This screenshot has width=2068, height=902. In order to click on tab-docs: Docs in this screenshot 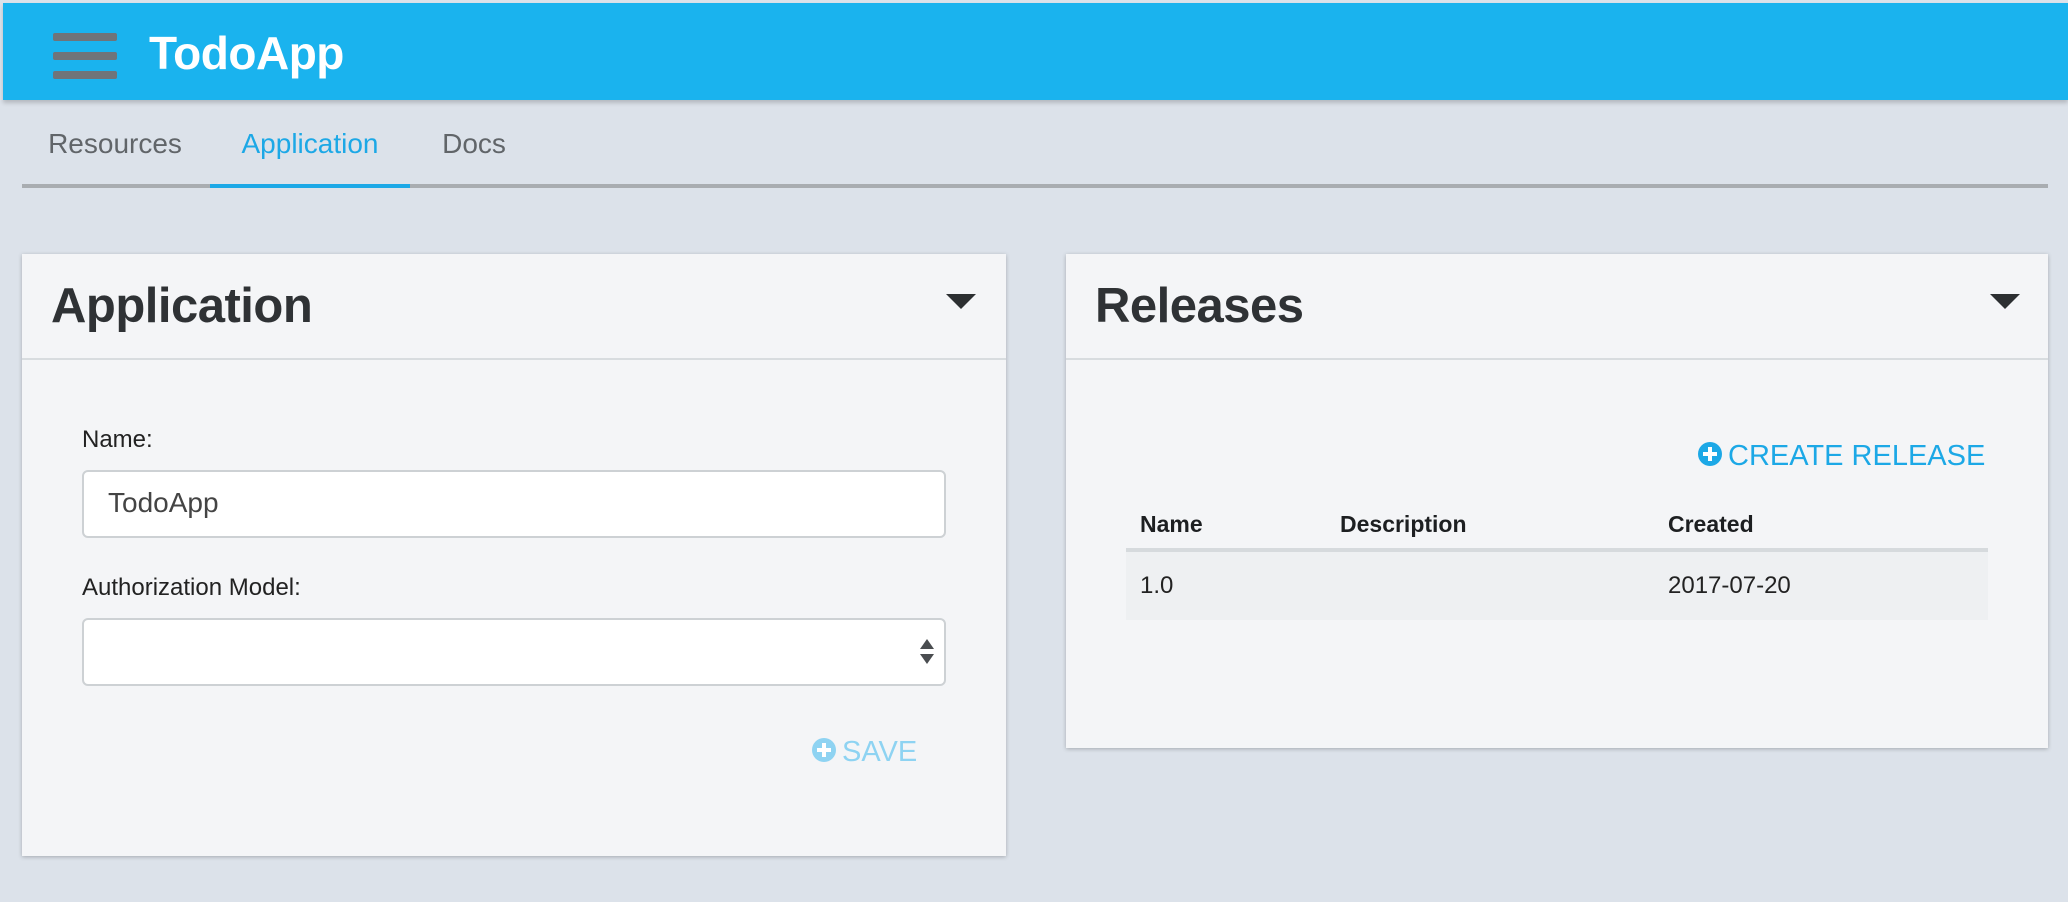, I will do `click(474, 144)`.